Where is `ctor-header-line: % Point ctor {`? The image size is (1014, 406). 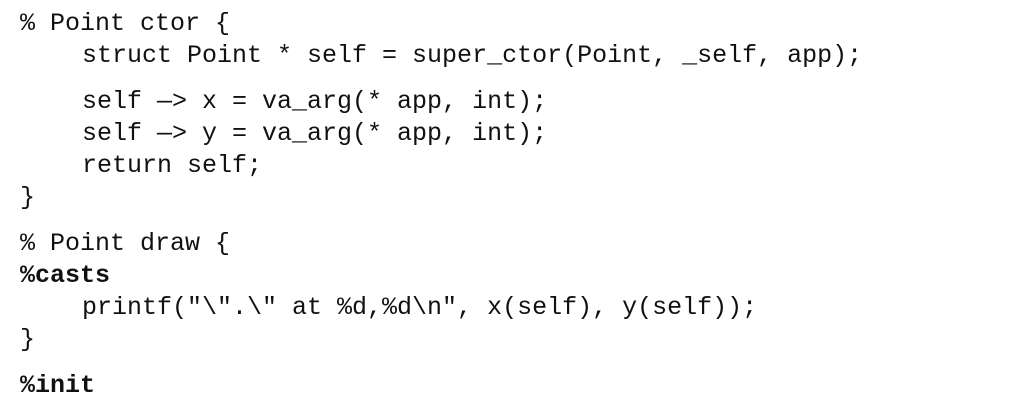
ctor-header-line: % Point ctor { is located at coordinates (125, 23).